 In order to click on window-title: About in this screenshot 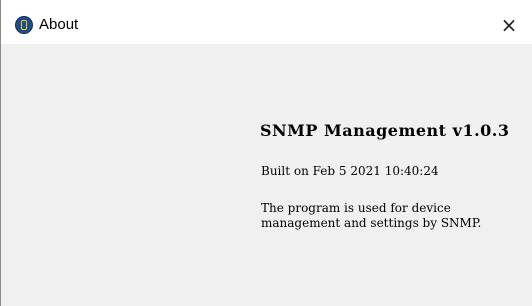, I will do `click(59, 24)`.